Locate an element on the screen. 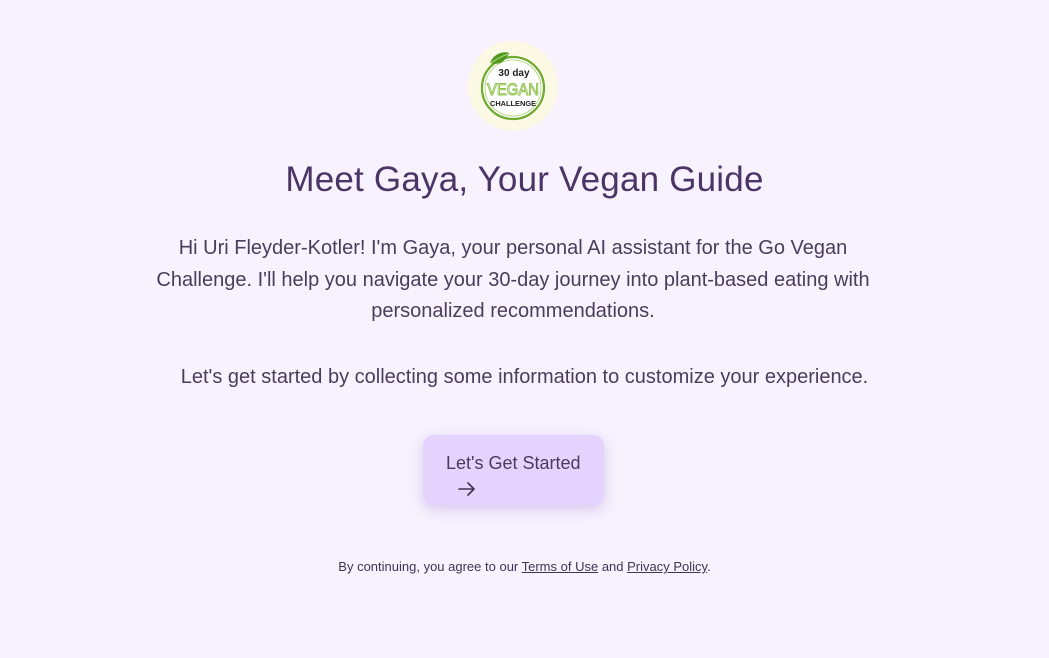 Image resolution: width=1049 pixels, height=658 pixels. get-started-button: Let's Get Started is located at coordinates (513, 470).